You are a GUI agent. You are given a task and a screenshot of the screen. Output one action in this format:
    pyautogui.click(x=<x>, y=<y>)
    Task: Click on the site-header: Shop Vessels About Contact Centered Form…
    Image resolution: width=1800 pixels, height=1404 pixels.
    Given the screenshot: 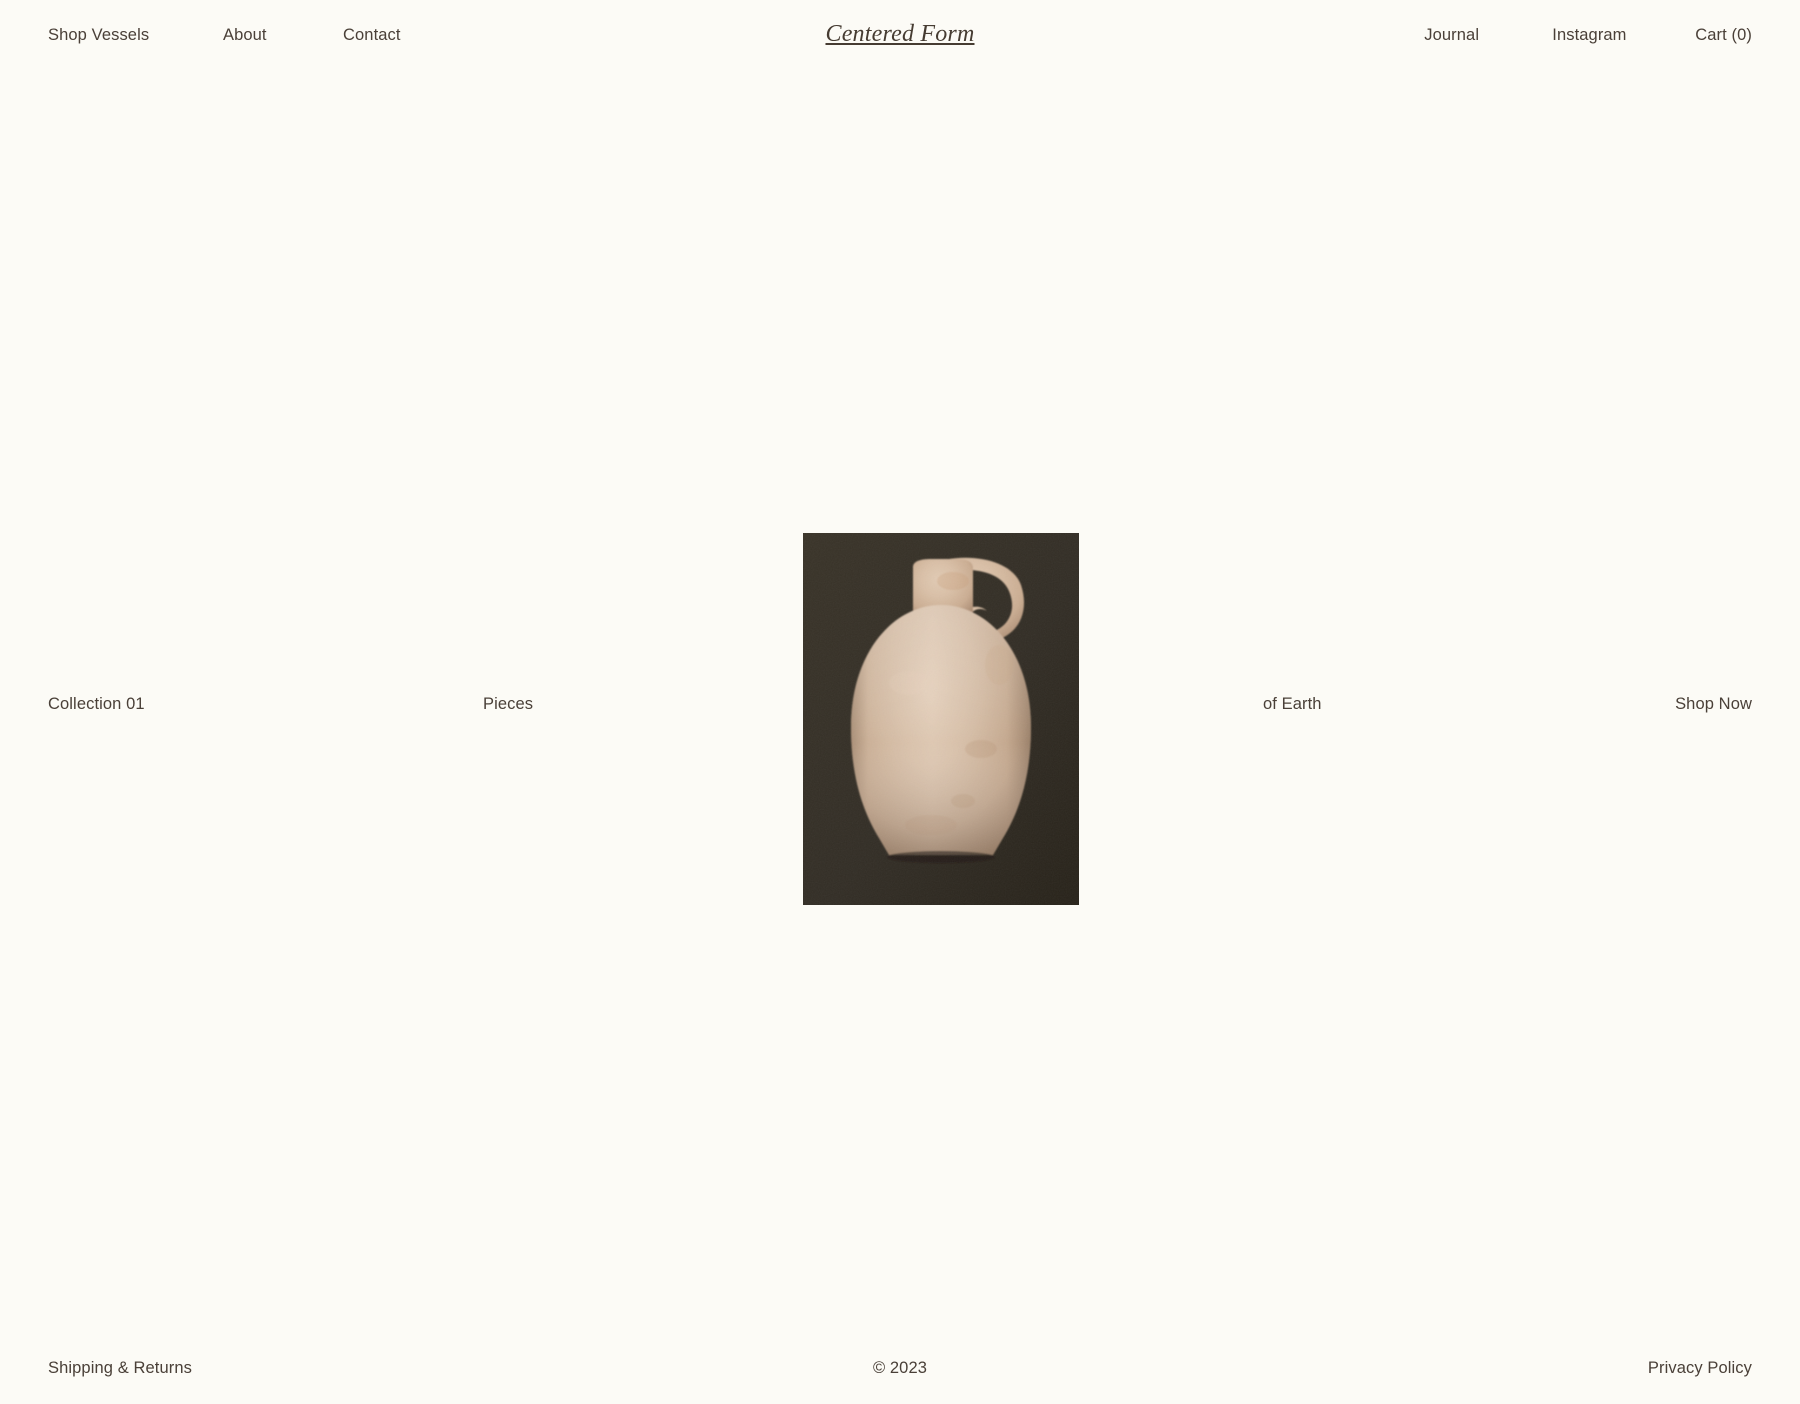 What is the action you would take?
    pyautogui.click(x=900, y=36)
    